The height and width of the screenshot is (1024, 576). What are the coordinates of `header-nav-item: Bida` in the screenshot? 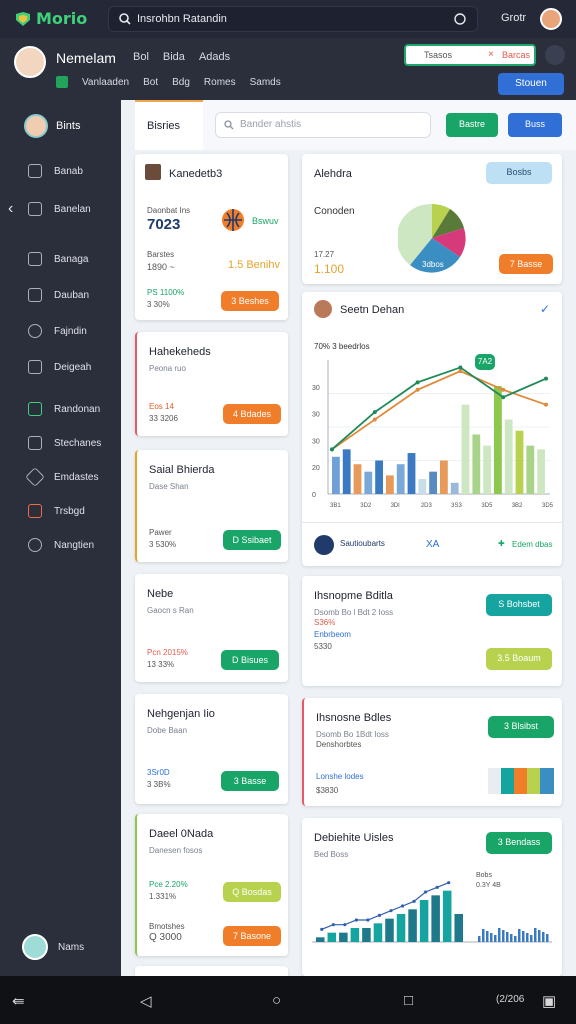 It's located at (174, 57).